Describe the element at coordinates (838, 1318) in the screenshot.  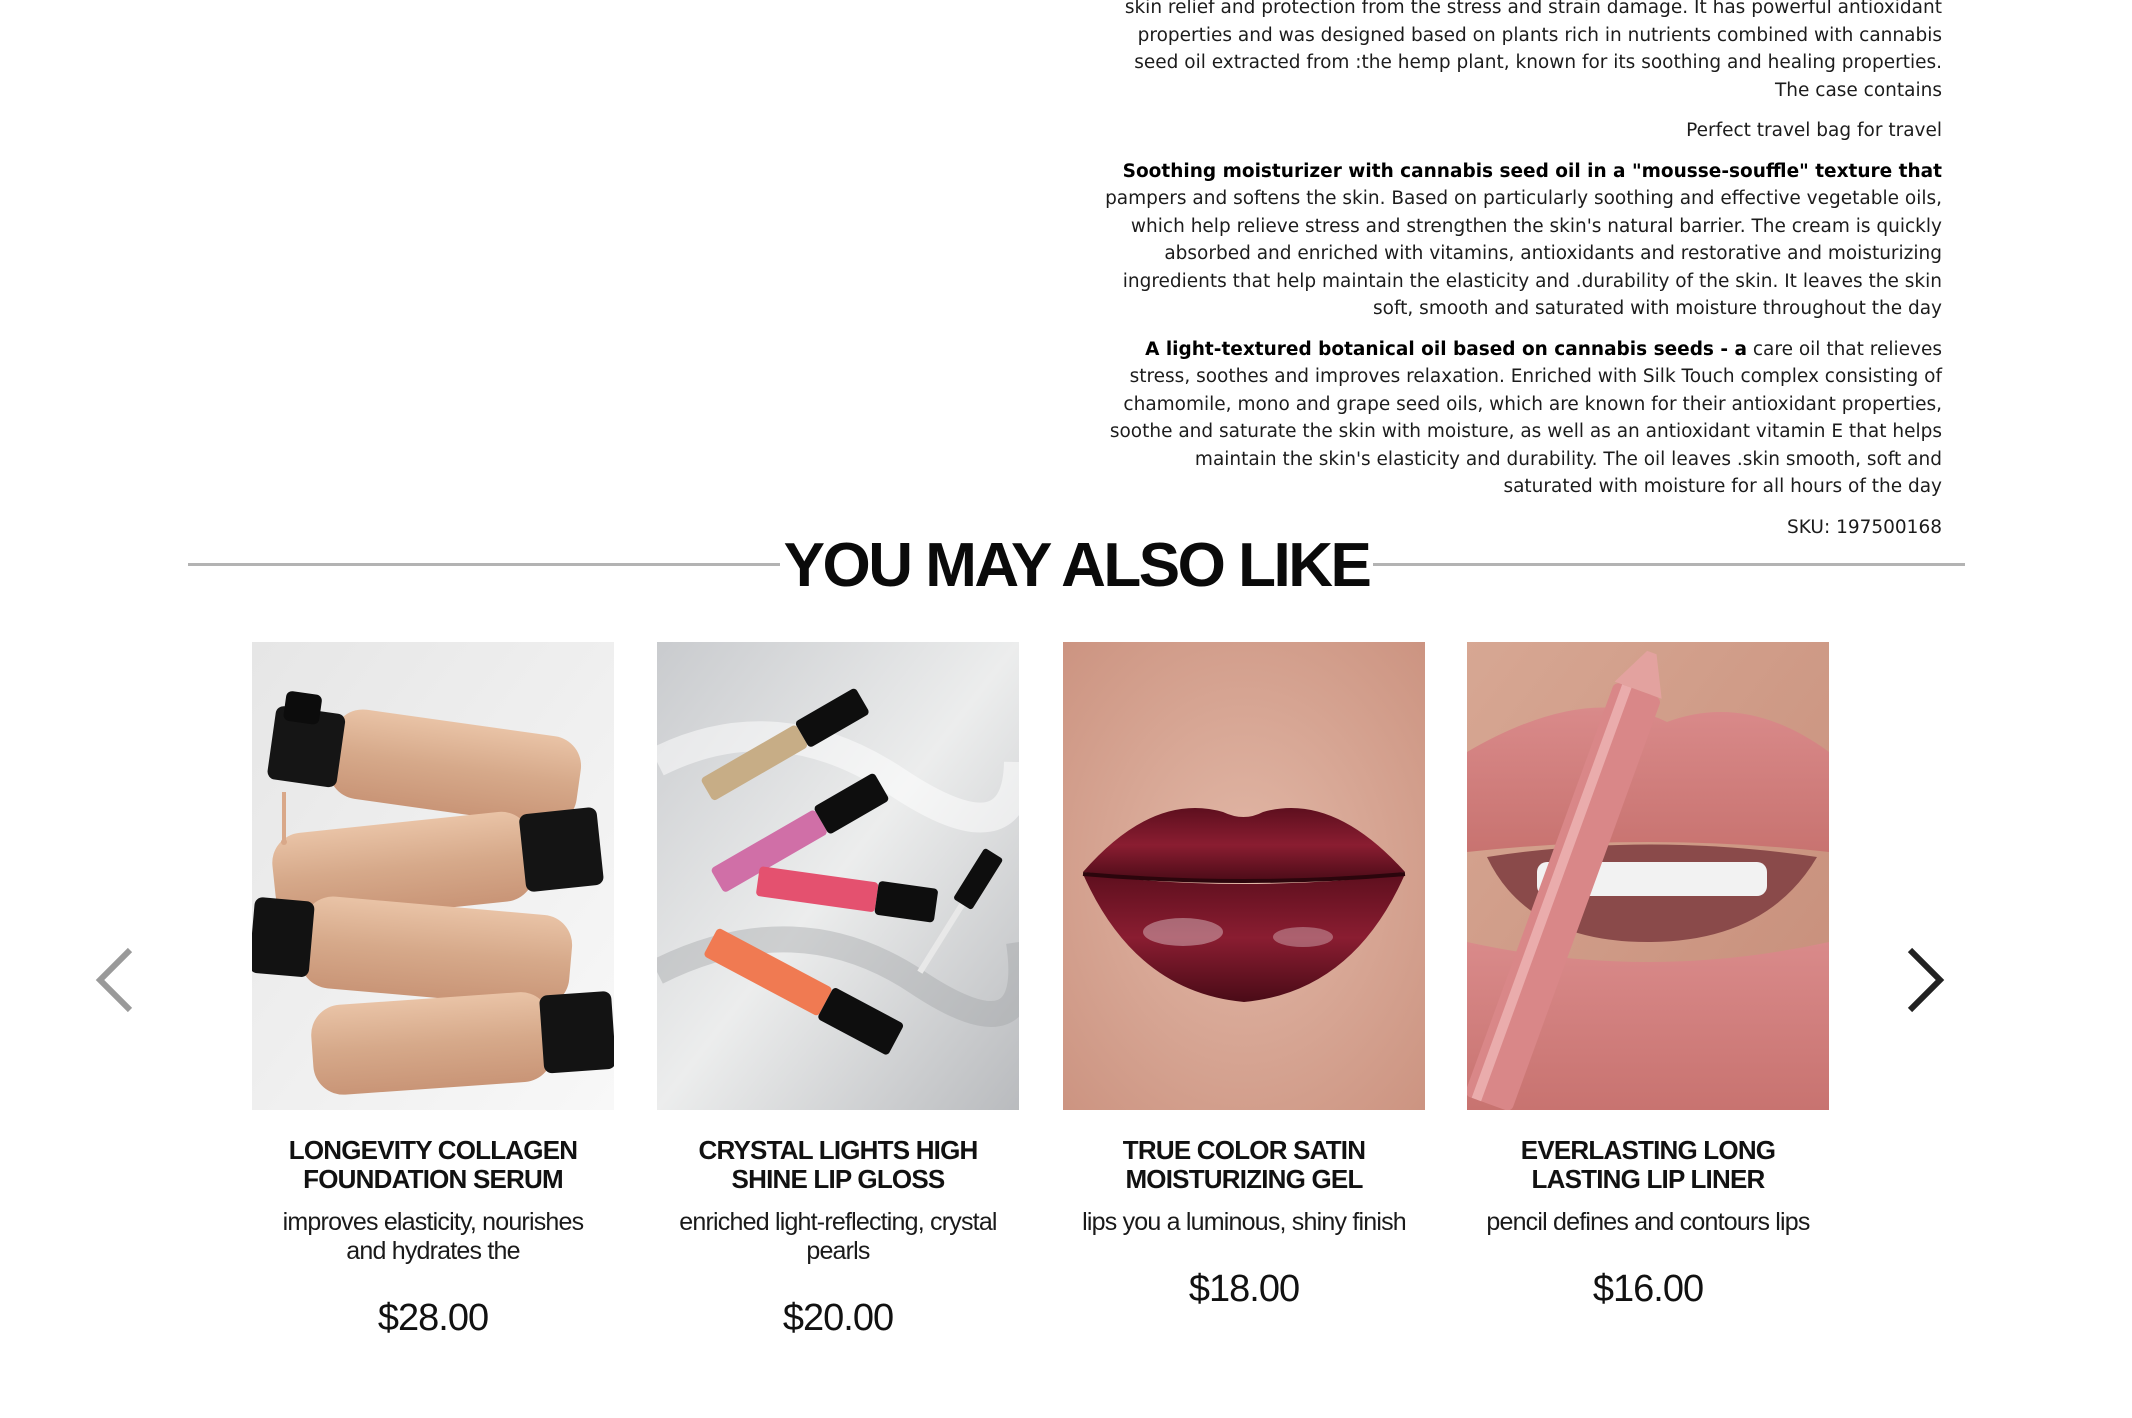
I see `product-price: $20.00` at that location.